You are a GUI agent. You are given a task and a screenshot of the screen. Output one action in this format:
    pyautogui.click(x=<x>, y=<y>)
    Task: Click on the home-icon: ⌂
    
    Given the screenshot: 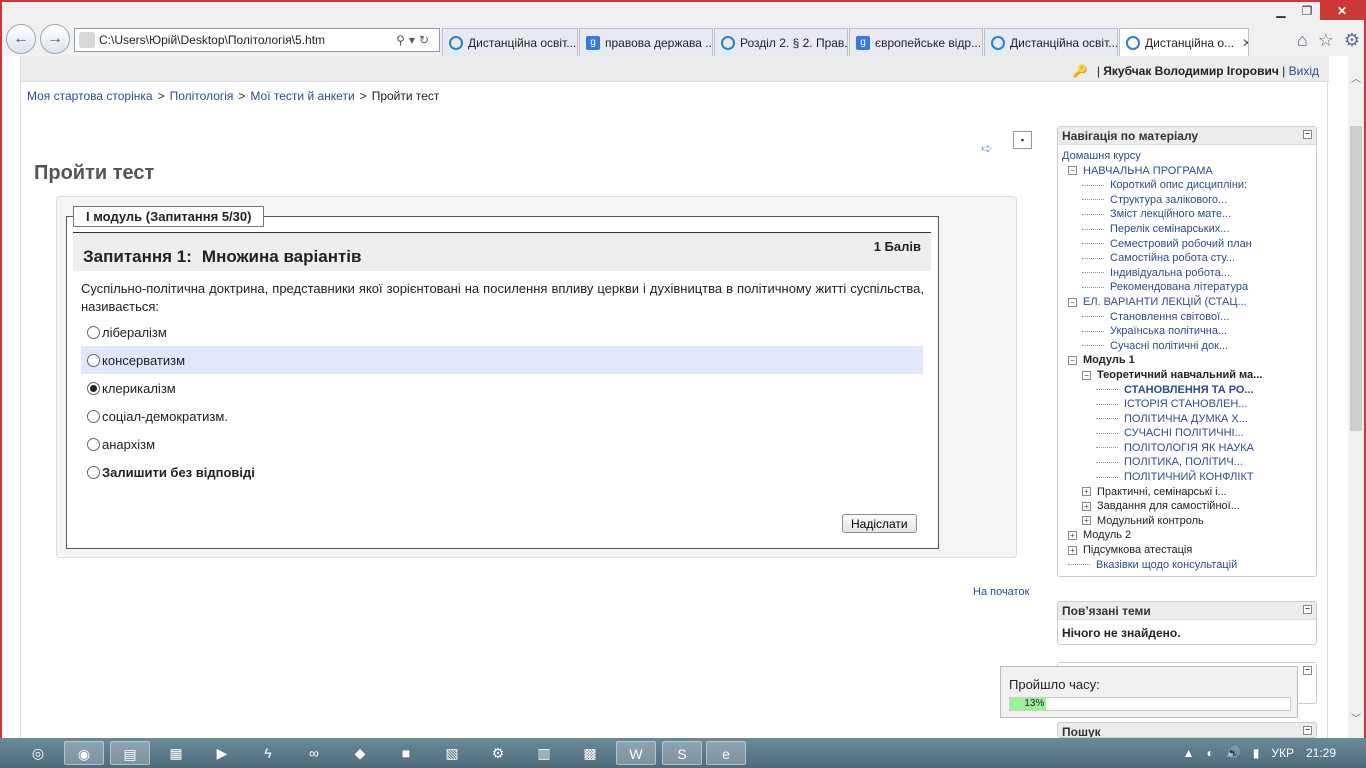 What is the action you would take?
    pyautogui.click(x=1302, y=40)
    